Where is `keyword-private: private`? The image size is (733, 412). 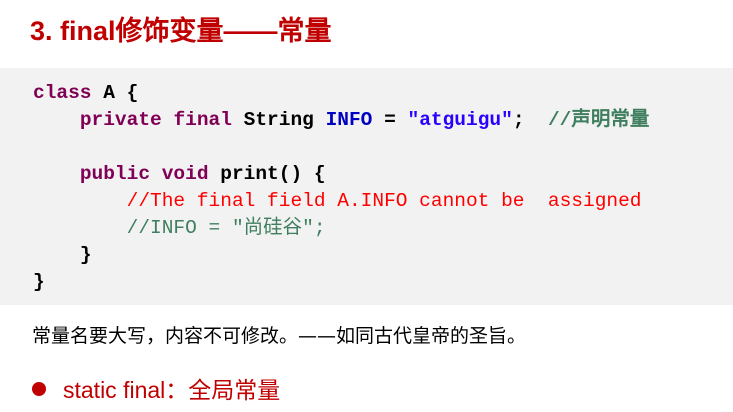
keyword-private: private is located at coordinates (120, 120).